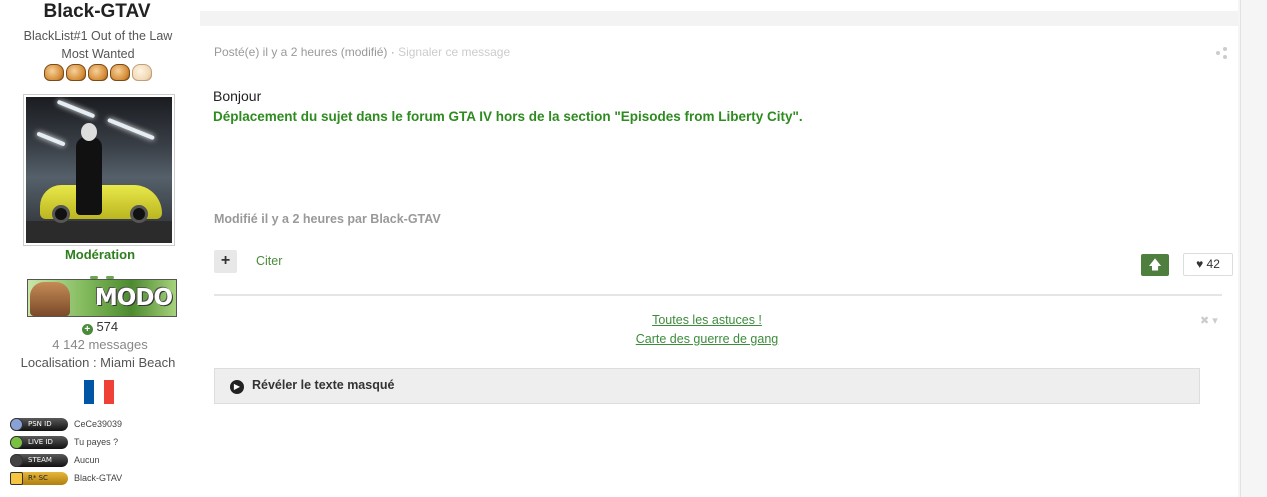 The width and height of the screenshot is (1267, 497). What do you see at coordinates (237, 387) in the screenshot?
I see `chevron-right-icon: ▶` at bounding box center [237, 387].